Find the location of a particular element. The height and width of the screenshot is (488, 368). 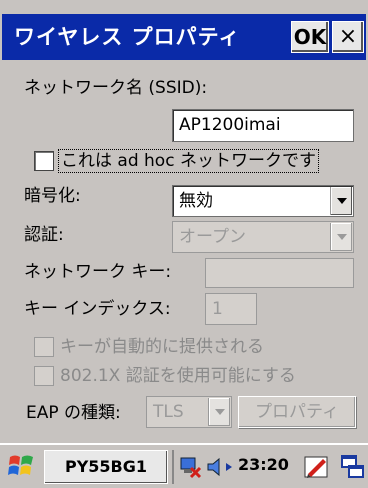

eap-label: EAP の種類: is located at coordinates (73, 413).